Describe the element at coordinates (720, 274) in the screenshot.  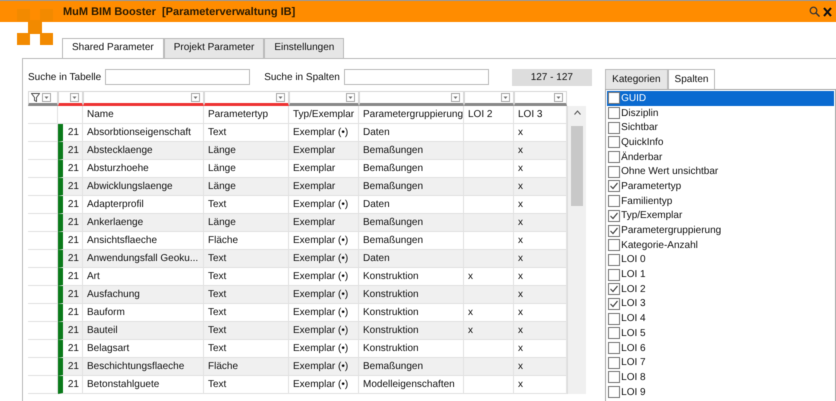
I see `list-item: LOI 1` at that location.